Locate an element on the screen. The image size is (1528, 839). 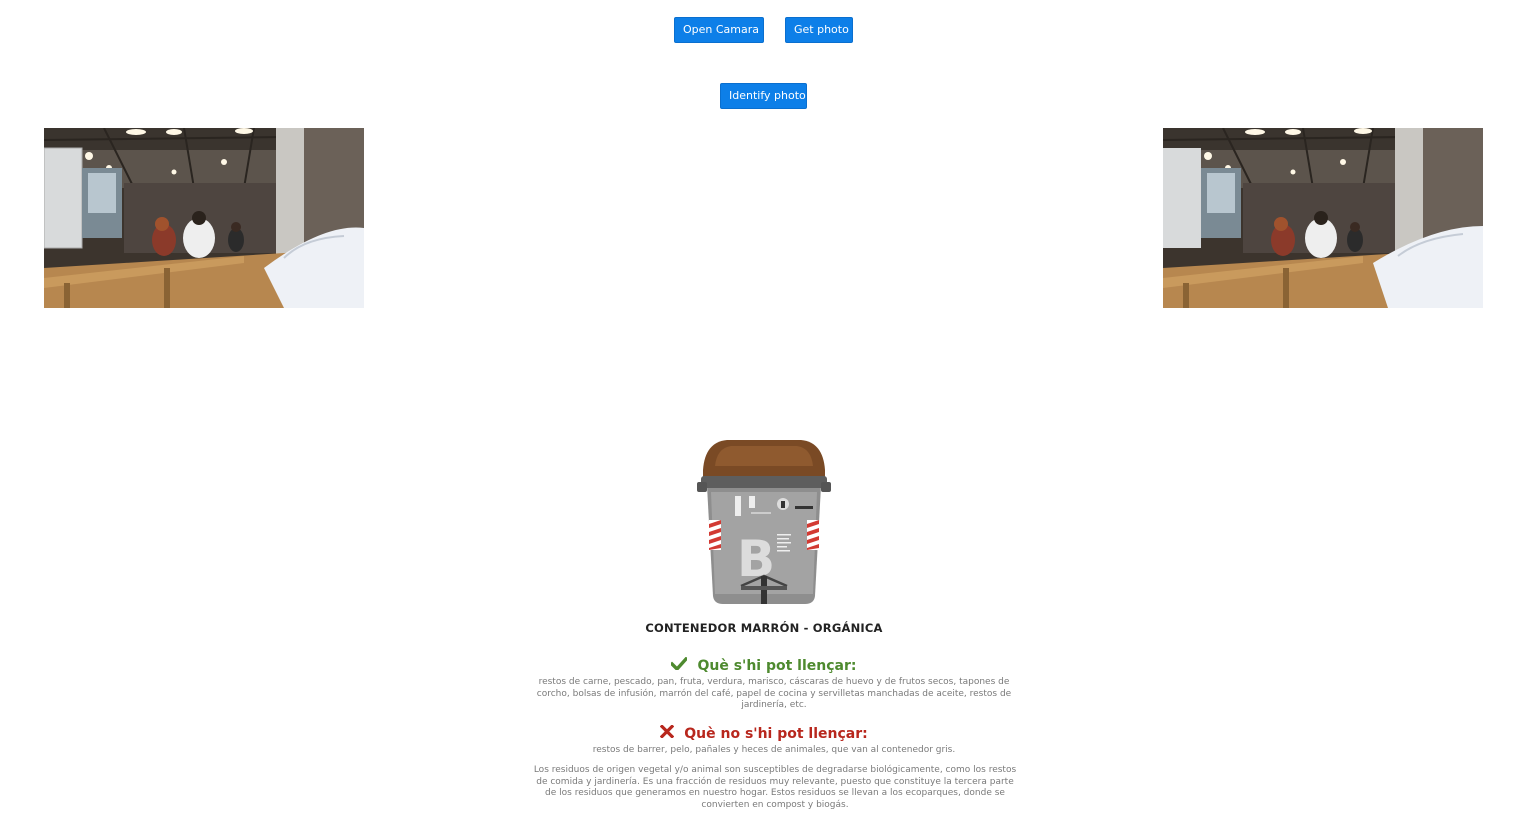
can-dispose-heading: Què s'hi pot llençar: is located at coordinates (764, 665).